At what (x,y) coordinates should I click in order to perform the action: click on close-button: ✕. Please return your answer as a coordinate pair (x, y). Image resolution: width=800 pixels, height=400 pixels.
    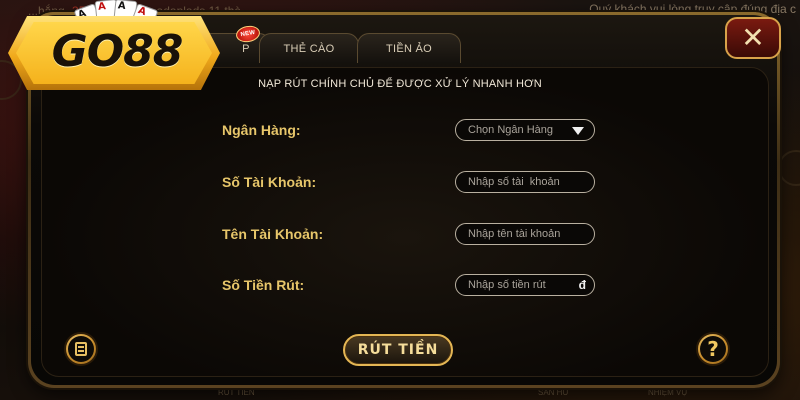
    Looking at the image, I should click on (753, 38).